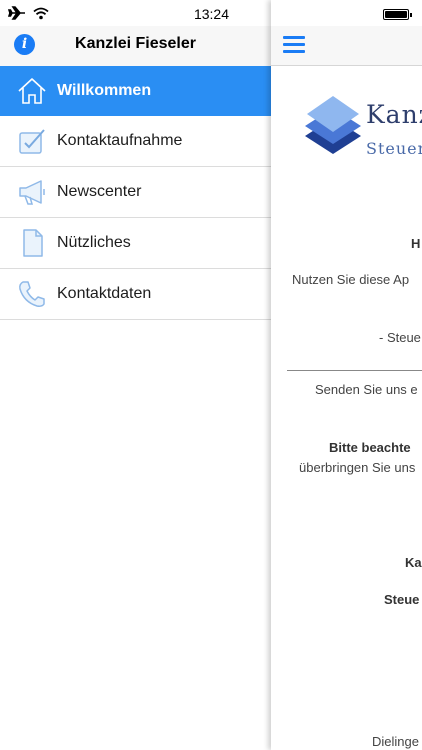  I want to click on menu-item-newscenter: Newscenter, so click(135, 192).